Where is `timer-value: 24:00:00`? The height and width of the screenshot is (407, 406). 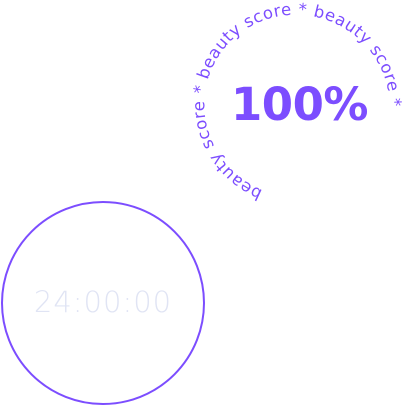 timer-value: 24:00:00 is located at coordinates (103, 302).